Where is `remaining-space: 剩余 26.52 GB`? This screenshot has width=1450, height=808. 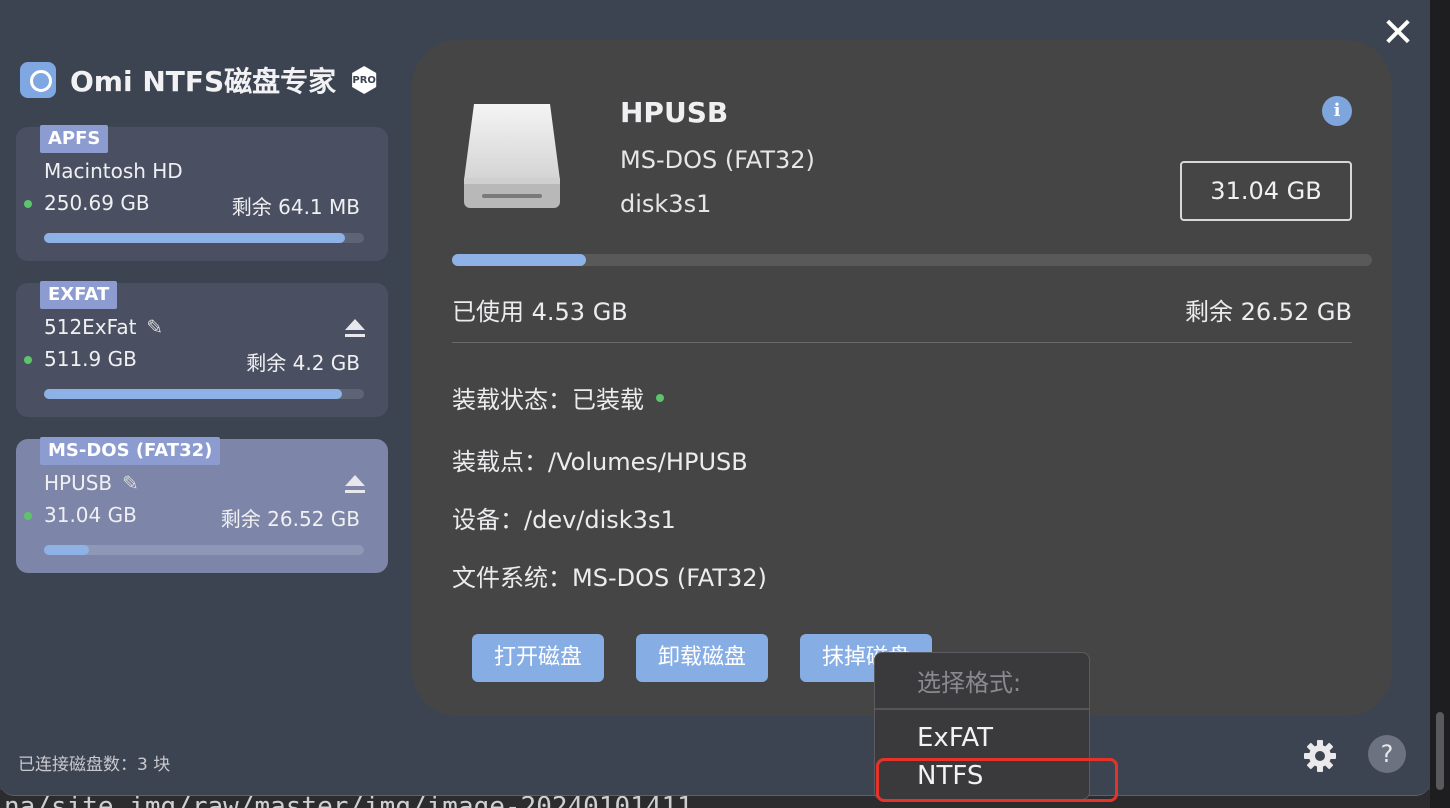
remaining-space: 剩余 26.52 GB is located at coordinates (1268, 312).